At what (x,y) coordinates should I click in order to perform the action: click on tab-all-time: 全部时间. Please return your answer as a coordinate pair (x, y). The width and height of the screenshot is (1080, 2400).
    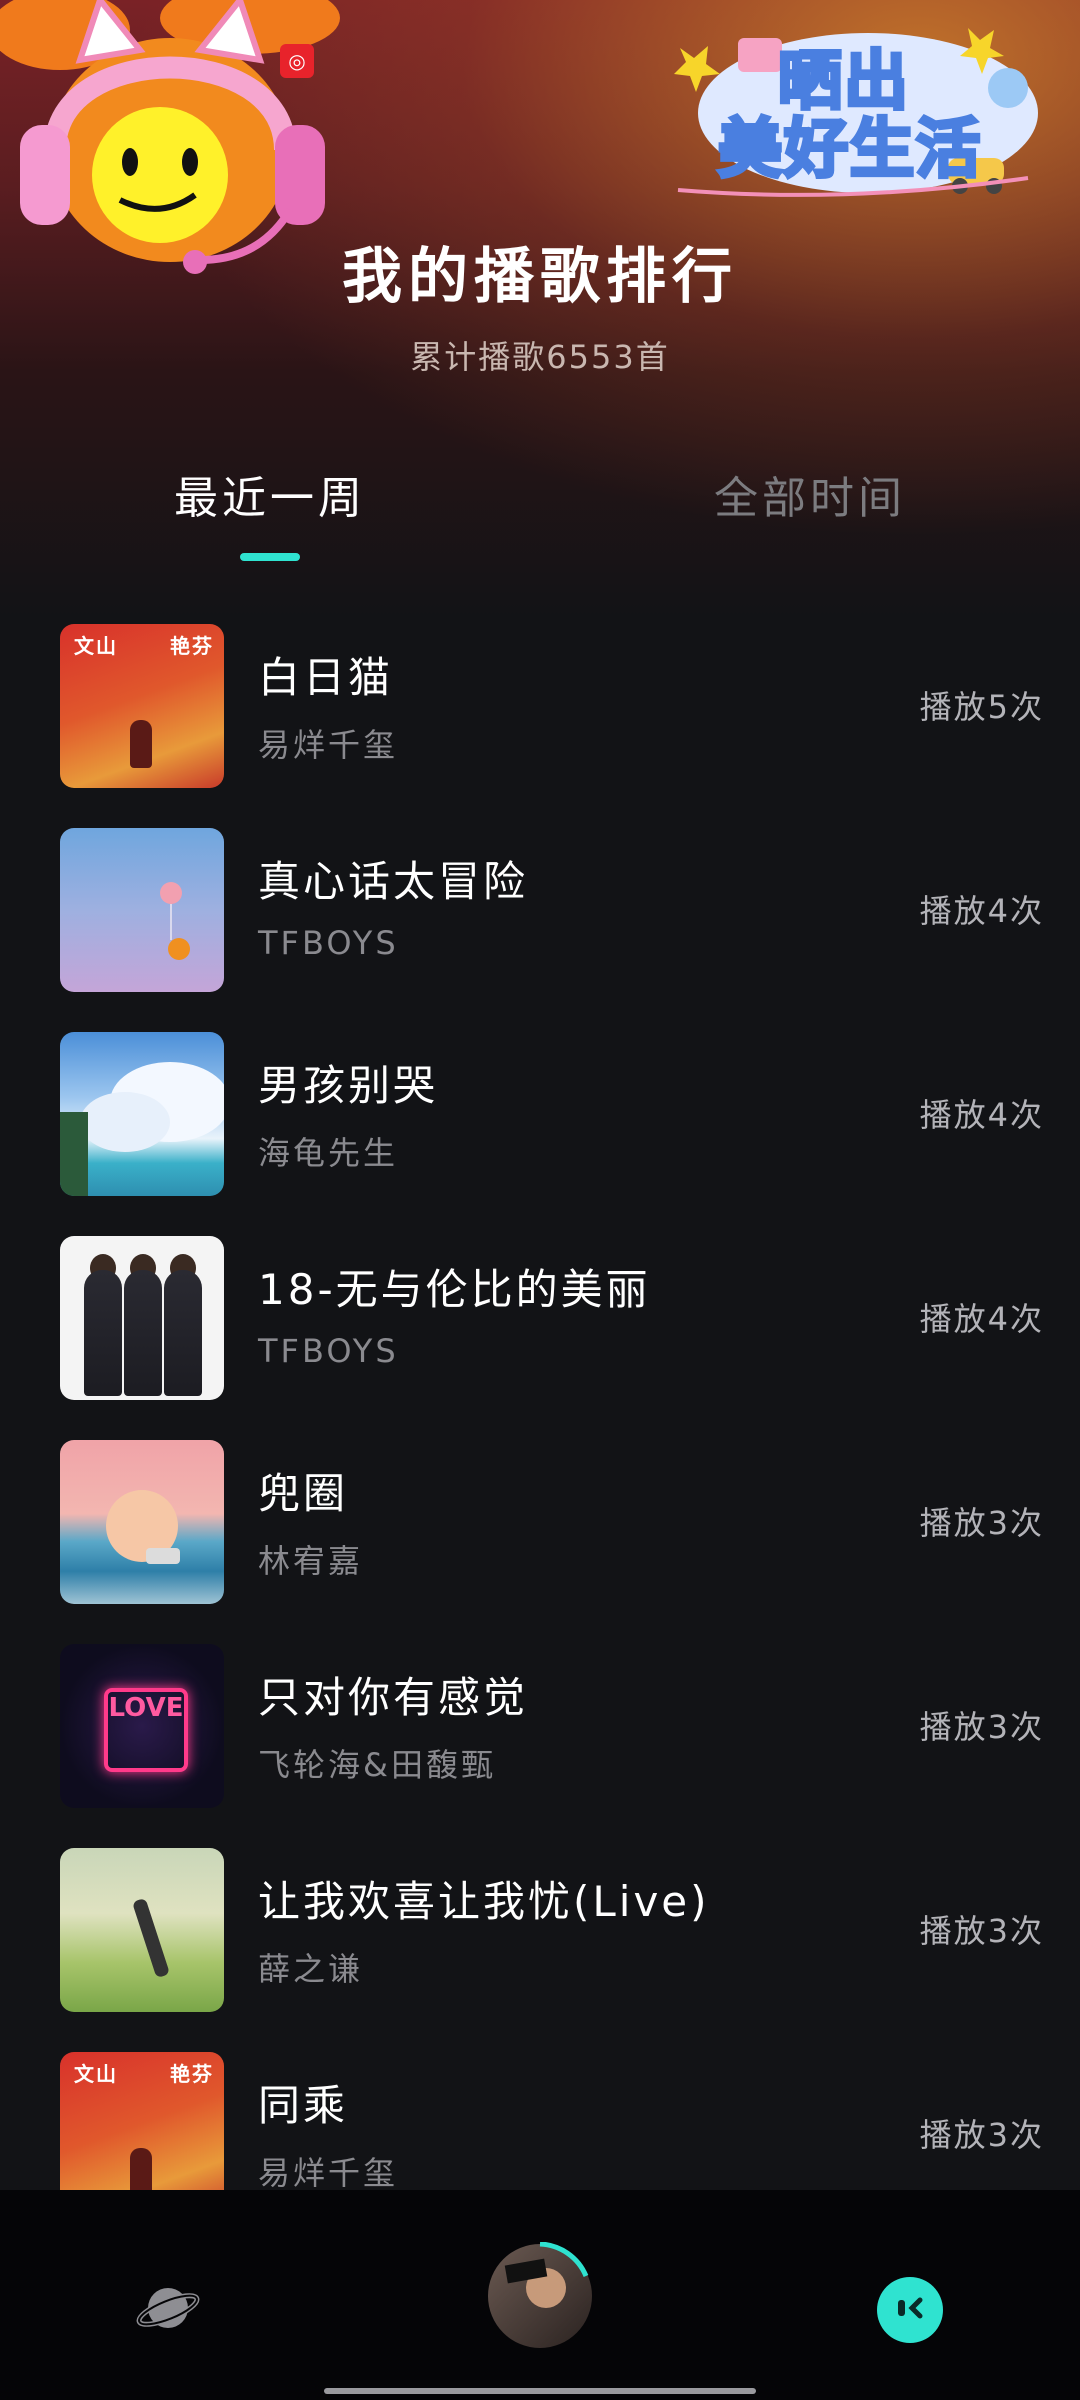
    Looking at the image, I should click on (810, 494).